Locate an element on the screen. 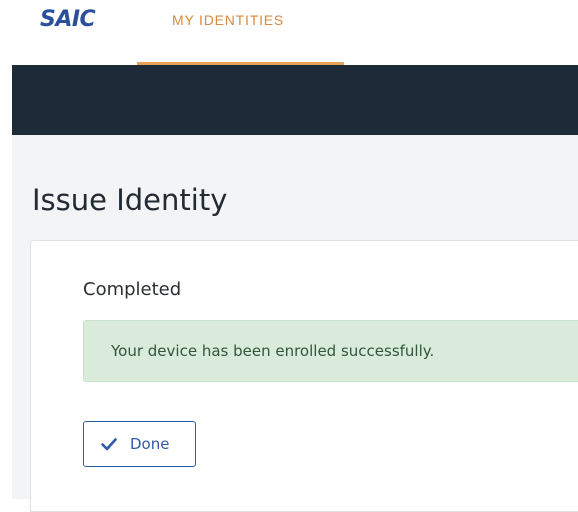 This screenshot has height=512, width=578. check-icon is located at coordinates (109, 444).